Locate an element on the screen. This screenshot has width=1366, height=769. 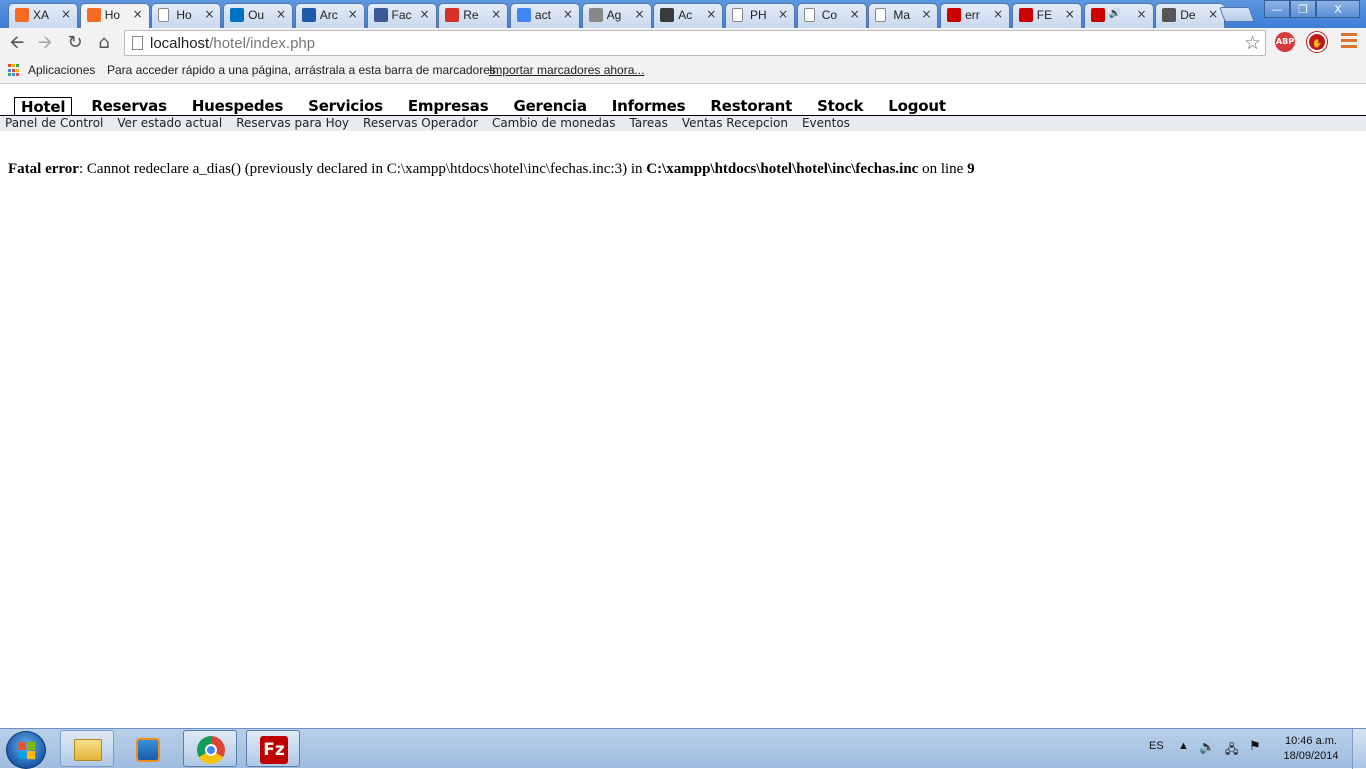
onedrive-icon is located at coordinates (308, 15).